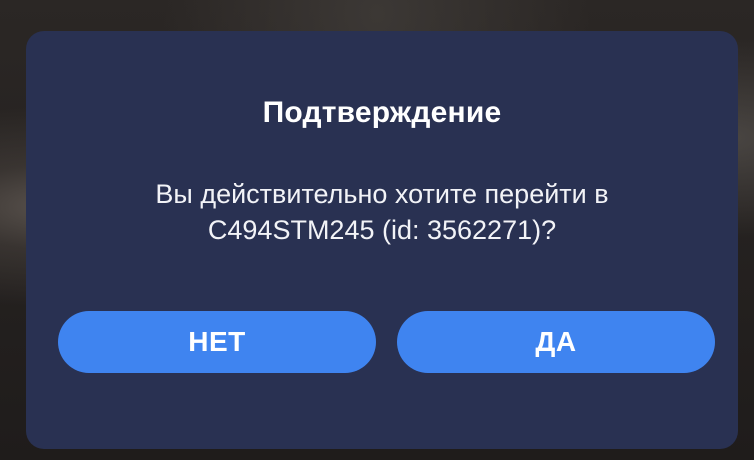 This screenshot has height=460, width=754. What do you see at coordinates (382, 112) in the screenshot?
I see `dialog-title: Подтверждение` at bounding box center [382, 112].